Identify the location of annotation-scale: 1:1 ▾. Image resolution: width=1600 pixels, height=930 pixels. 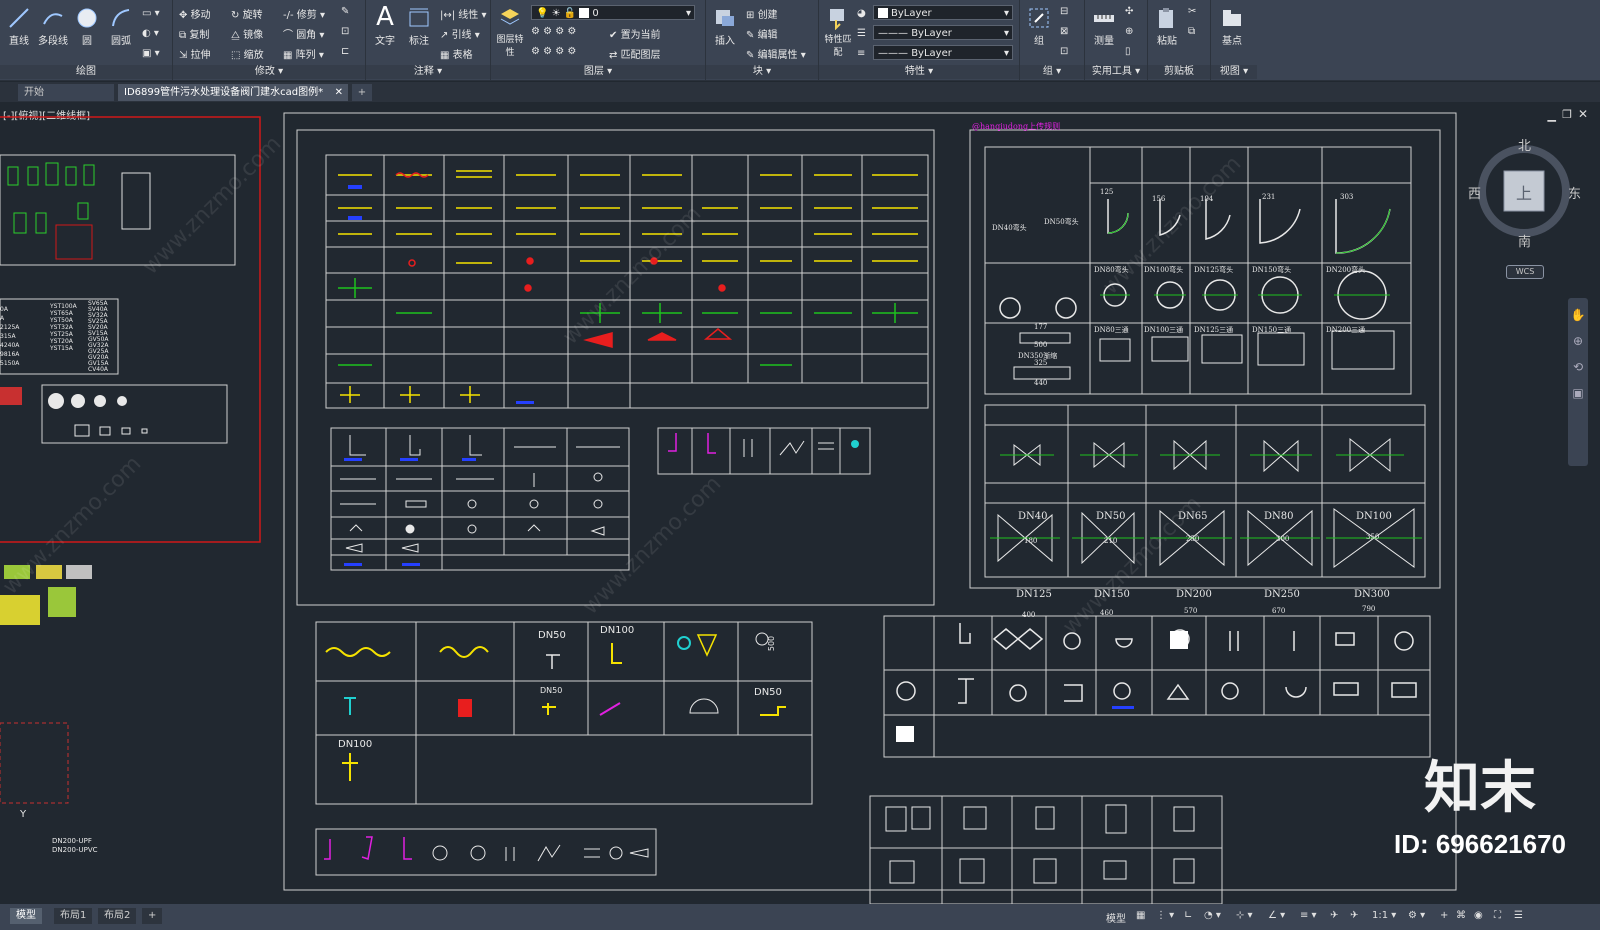
(1384, 915).